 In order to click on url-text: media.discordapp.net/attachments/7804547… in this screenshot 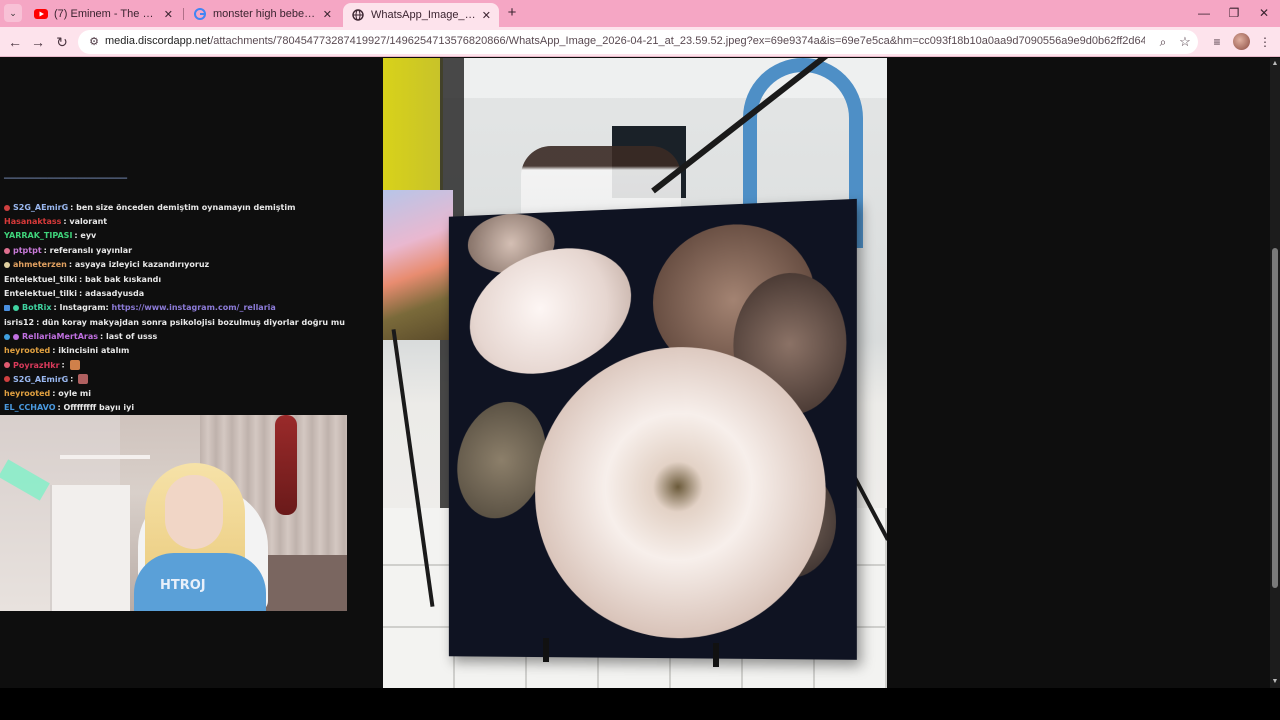, I will do `click(625, 41)`.